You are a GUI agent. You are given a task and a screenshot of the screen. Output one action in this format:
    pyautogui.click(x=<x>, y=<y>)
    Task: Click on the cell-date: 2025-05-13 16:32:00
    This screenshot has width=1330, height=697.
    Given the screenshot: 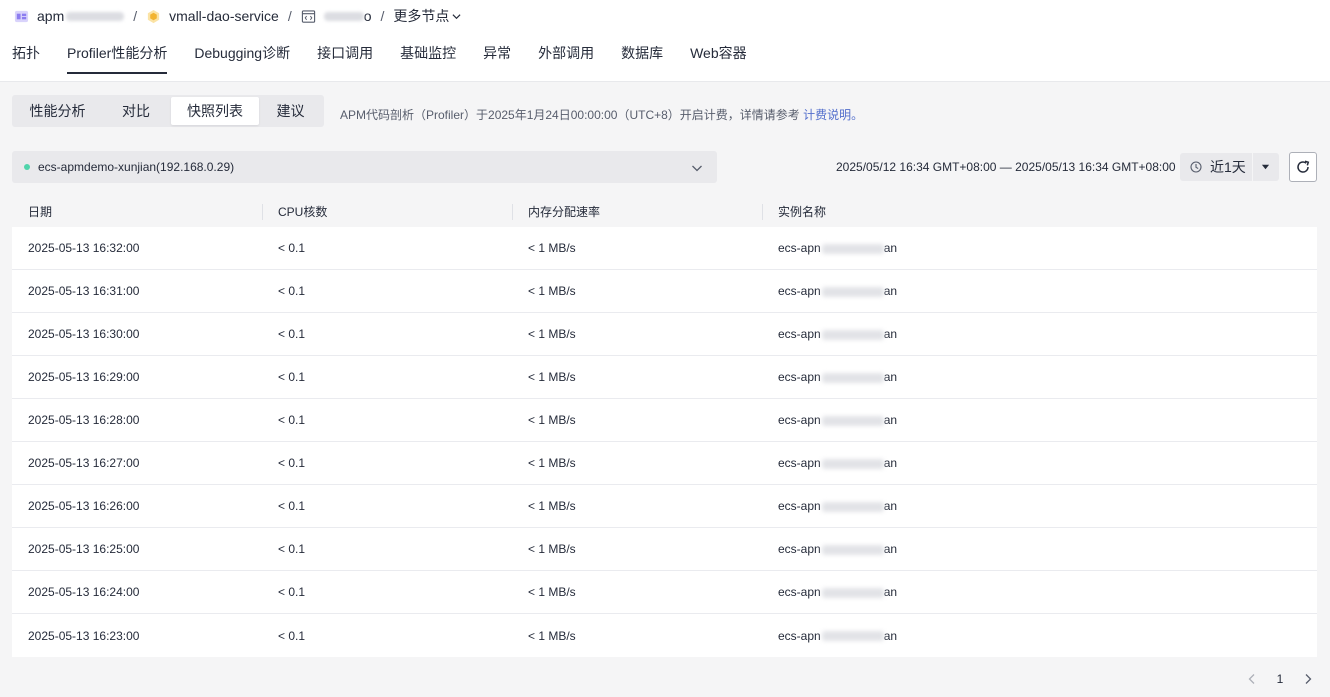 What is the action you would take?
    pyautogui.click(x=84, y=248)
    